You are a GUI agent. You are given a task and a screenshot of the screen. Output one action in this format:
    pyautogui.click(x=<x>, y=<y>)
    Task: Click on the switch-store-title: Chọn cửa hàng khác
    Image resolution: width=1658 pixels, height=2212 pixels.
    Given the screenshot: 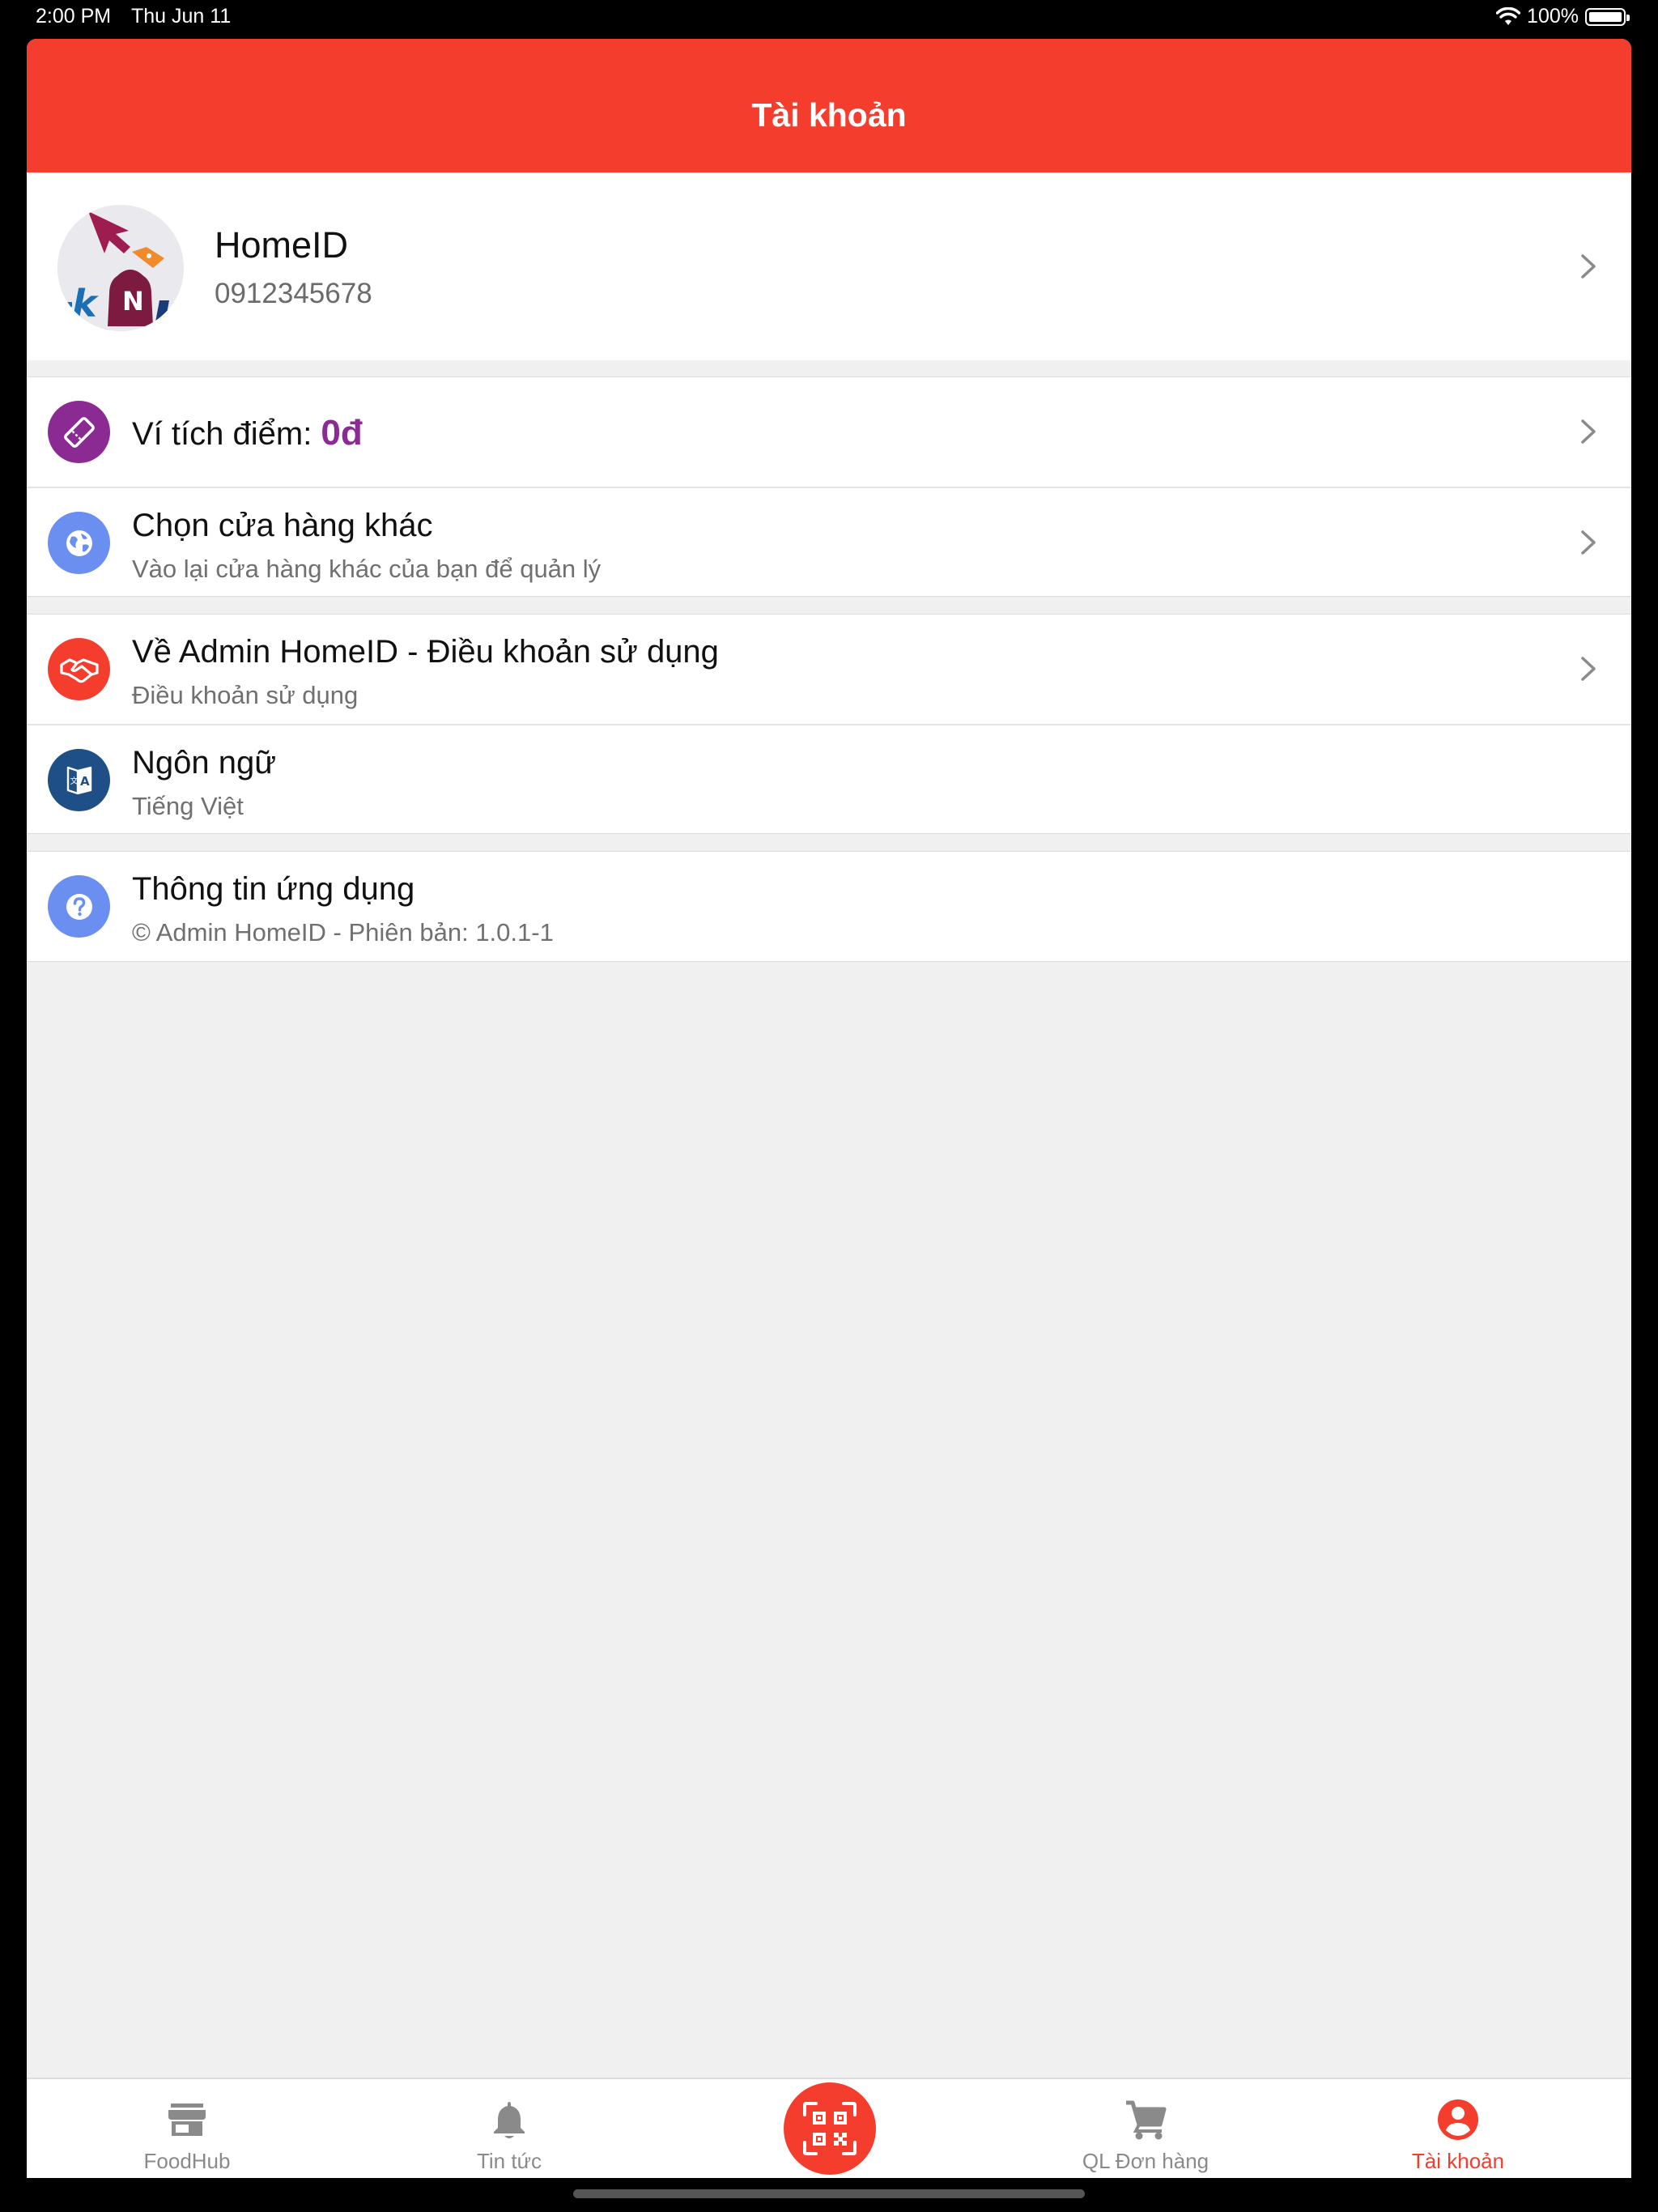 What is the action you would take?
    pyautogui.click(x=282, y=526)
    